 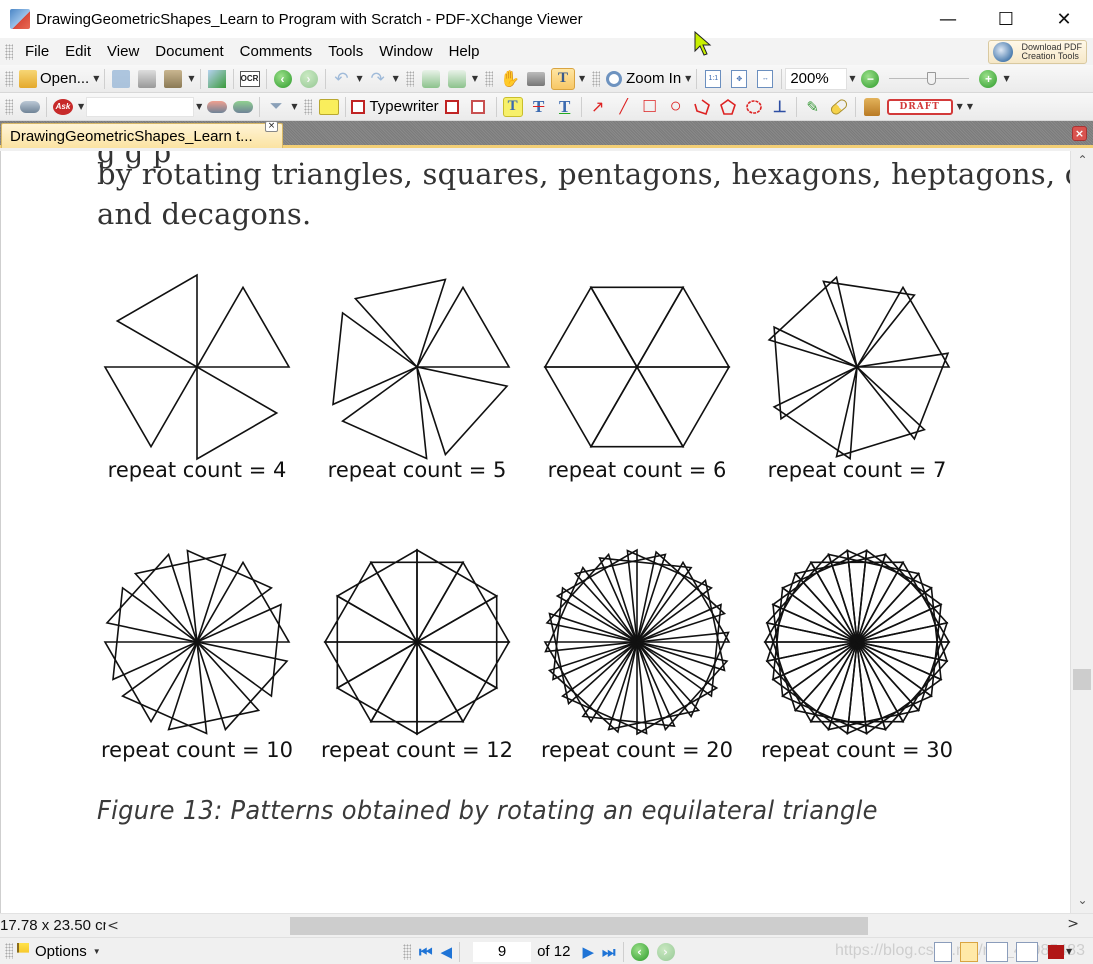 I want to click on ask-search-button: Ask, so click(x=63, y=107).